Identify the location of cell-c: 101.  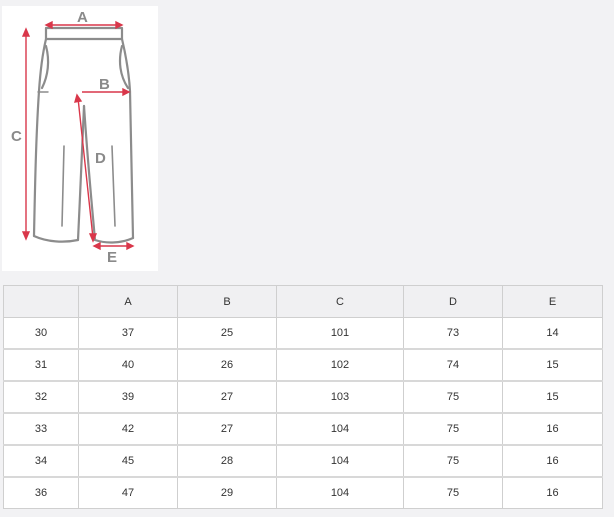
(340, 333).